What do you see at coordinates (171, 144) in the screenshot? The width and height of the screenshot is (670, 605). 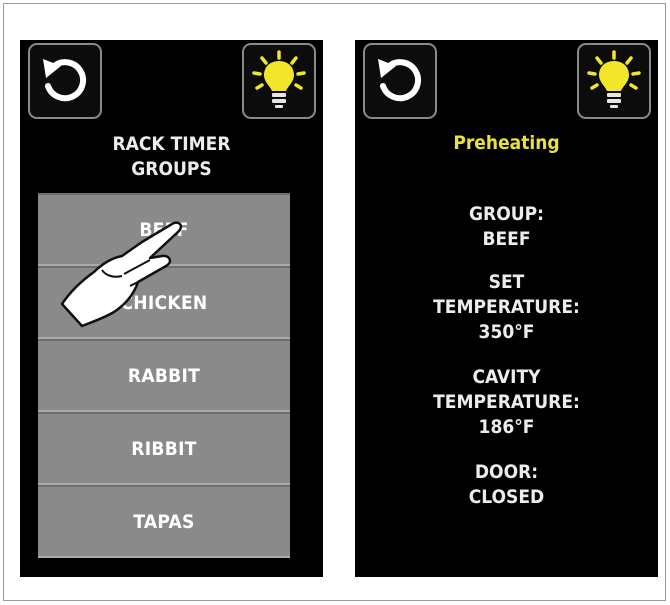 I see `title-line-1: RACK TIMER` at bounding box center [171, 144].